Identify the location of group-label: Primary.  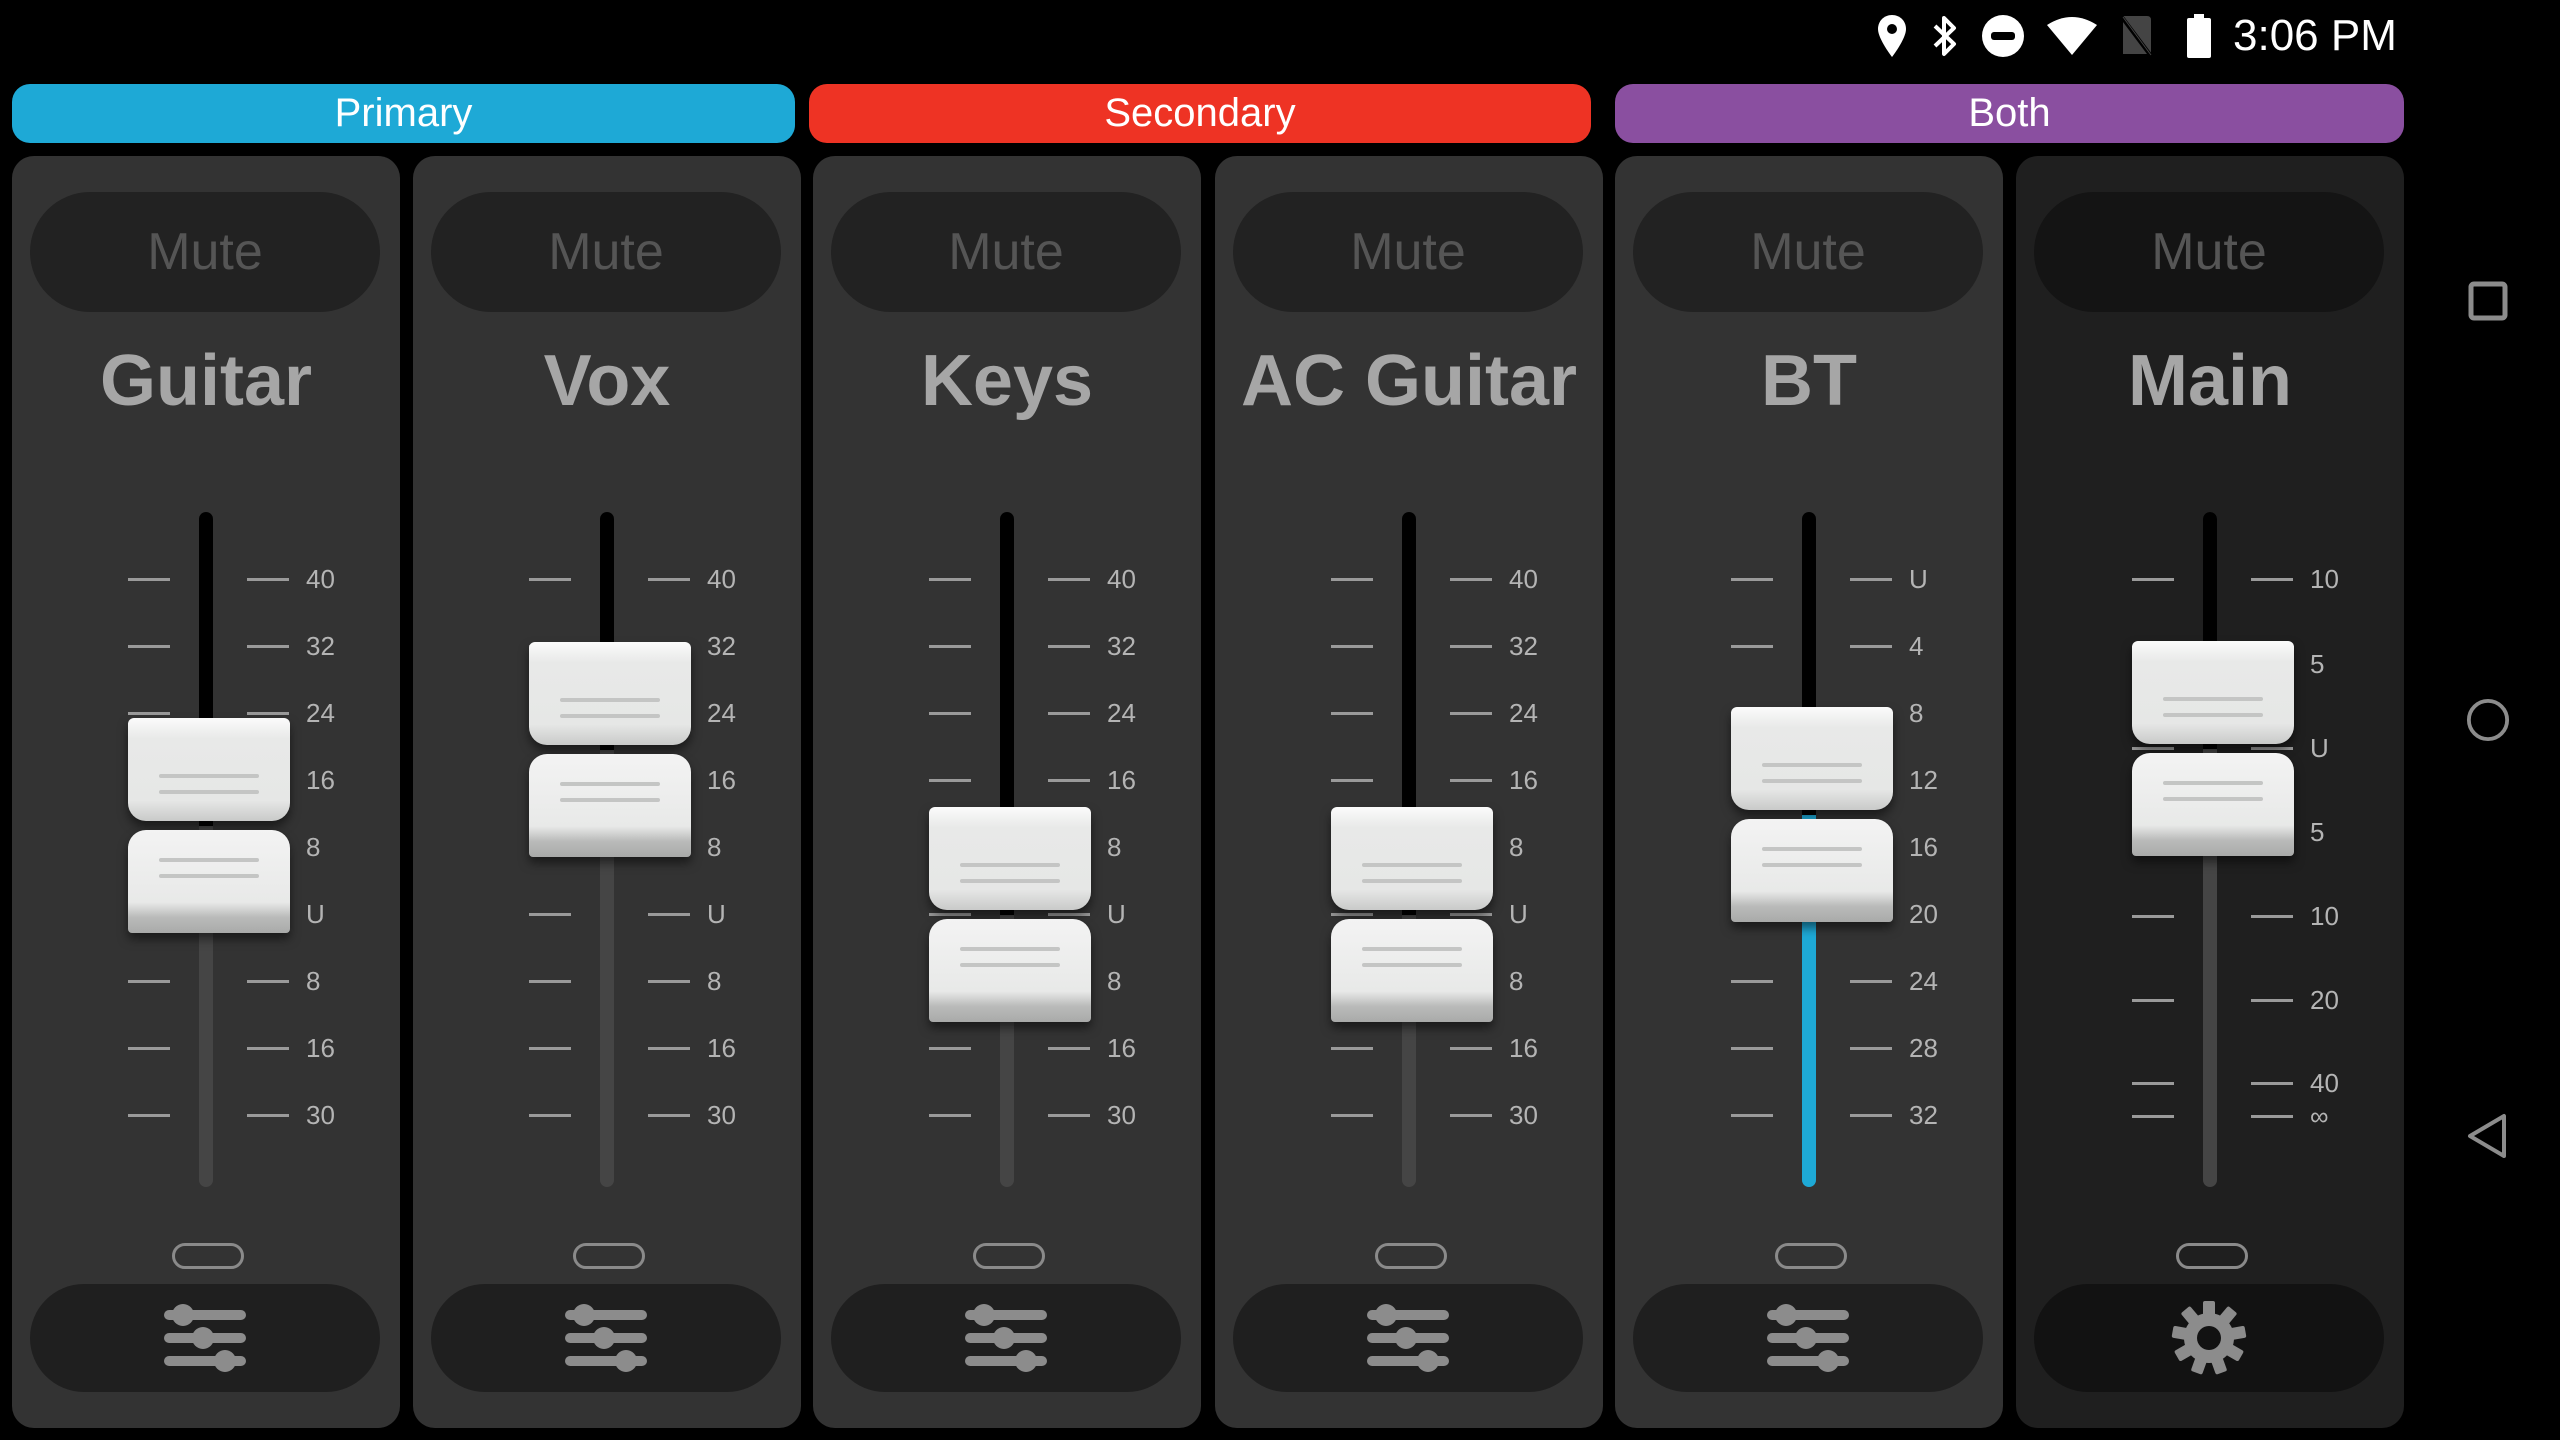
(403, 113).